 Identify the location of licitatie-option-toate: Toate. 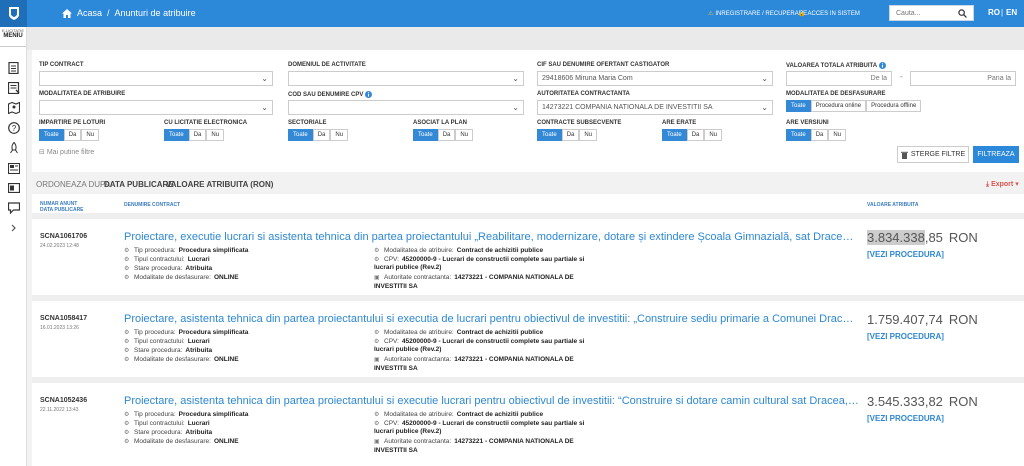
(176, 135).